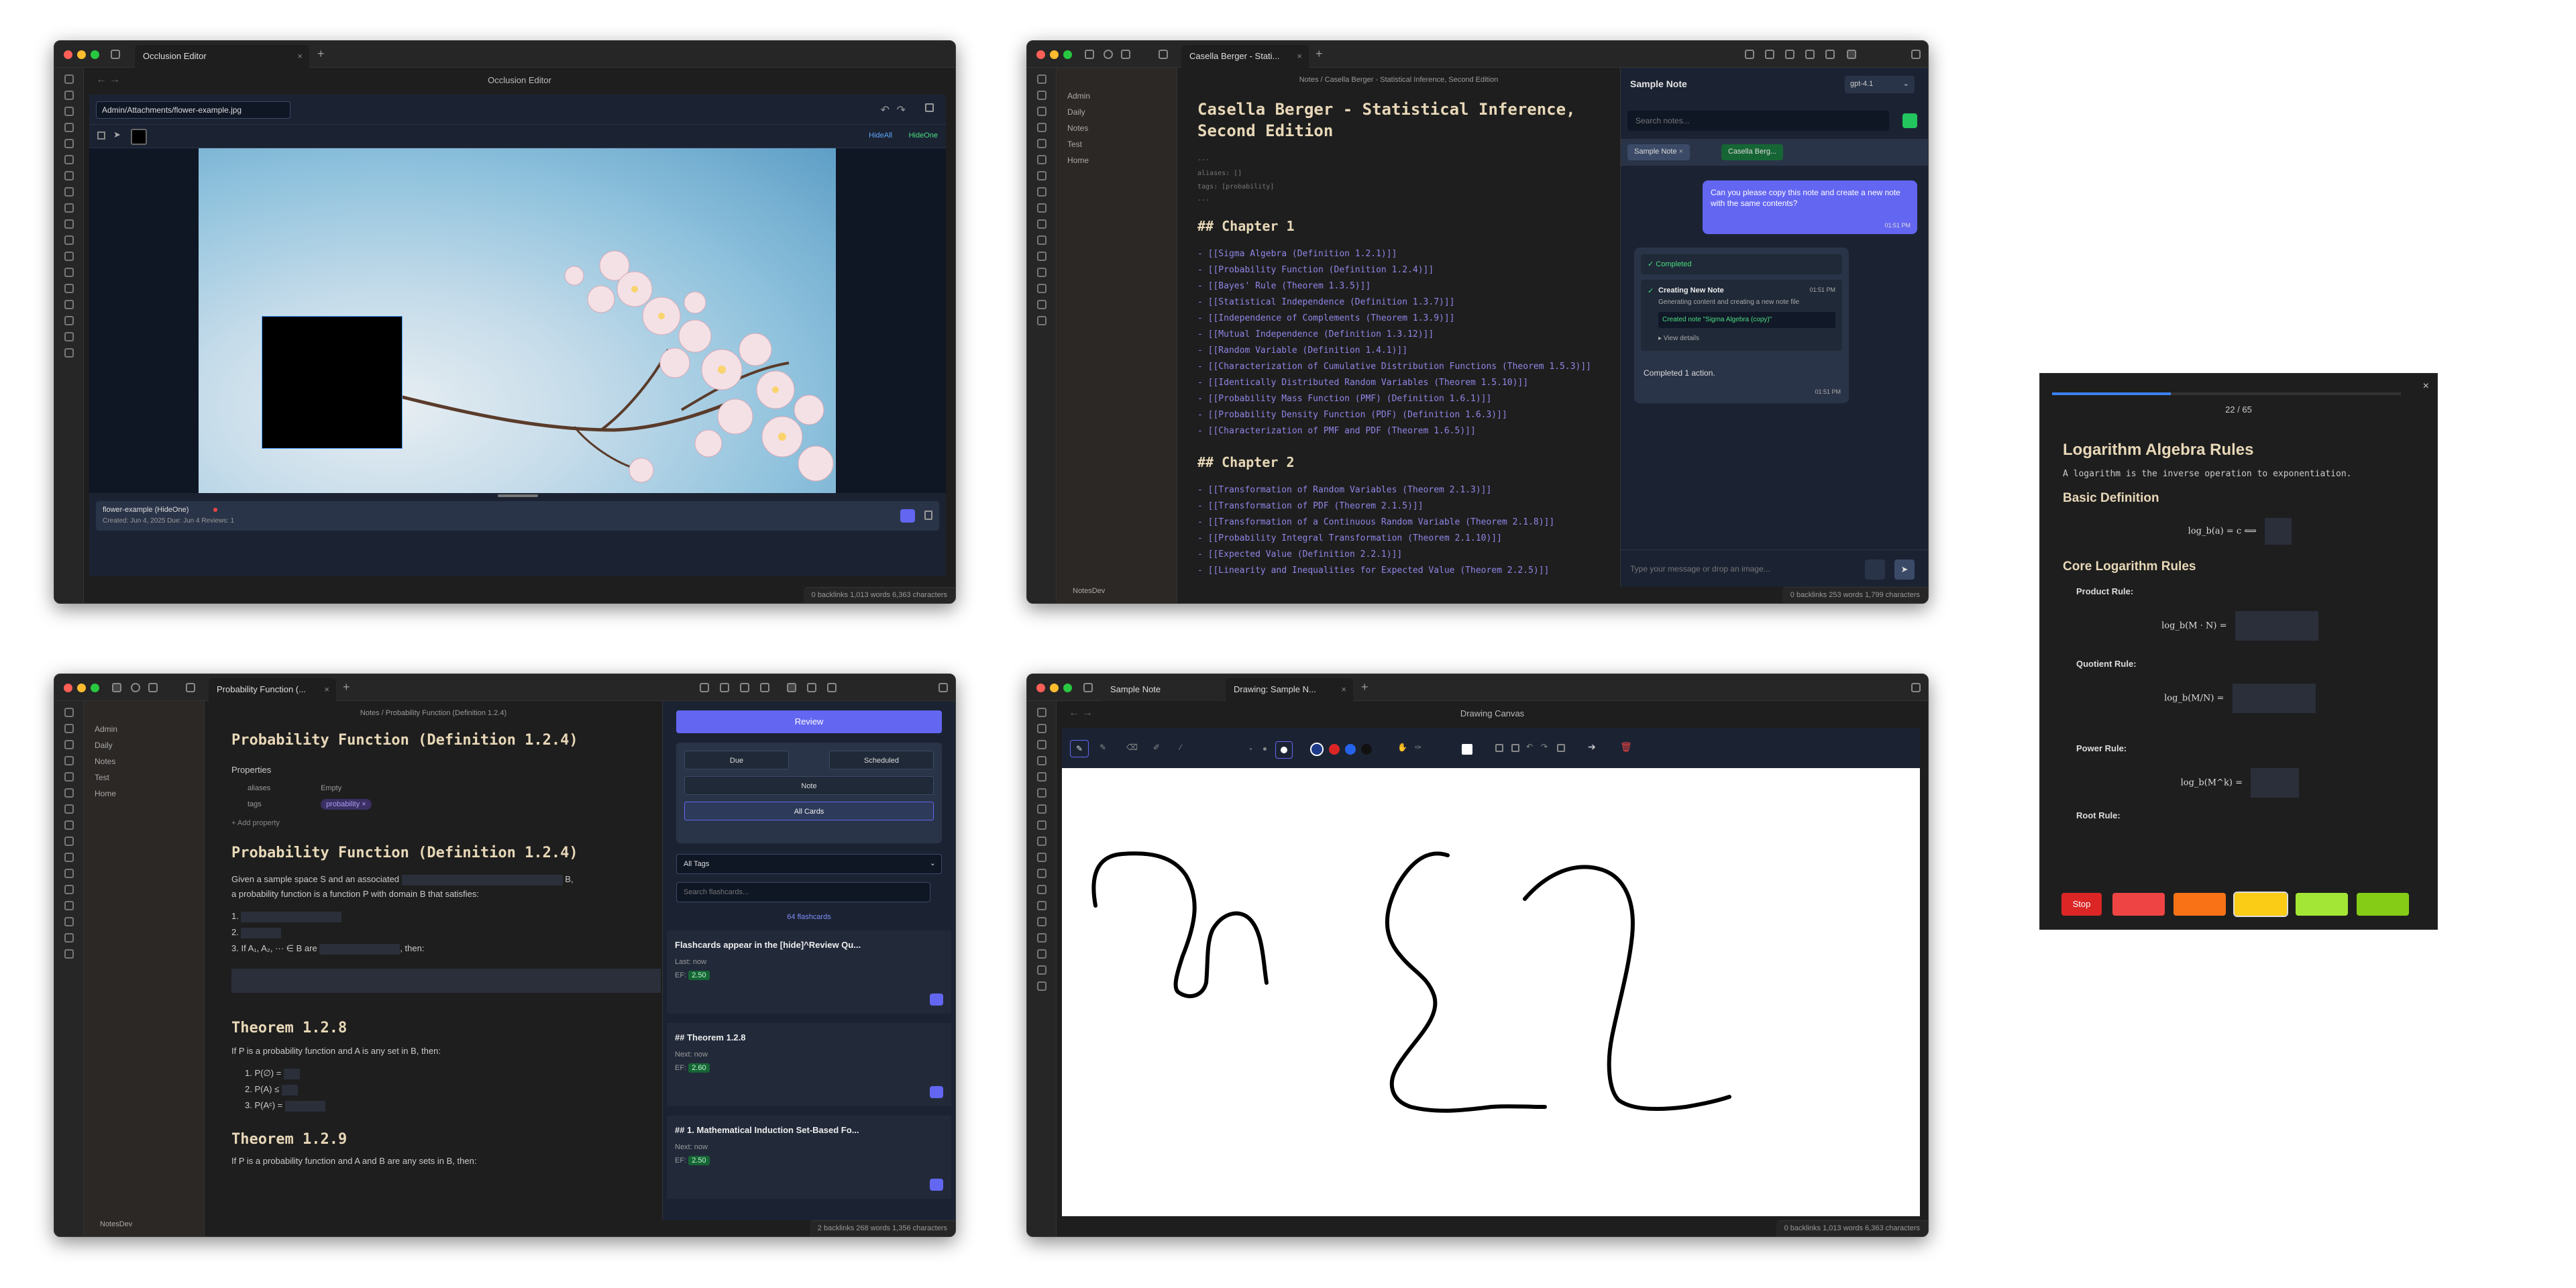 The width and height of the screenshot is (2576, 1288). I want to click on image-path-input, so click(193, 110).